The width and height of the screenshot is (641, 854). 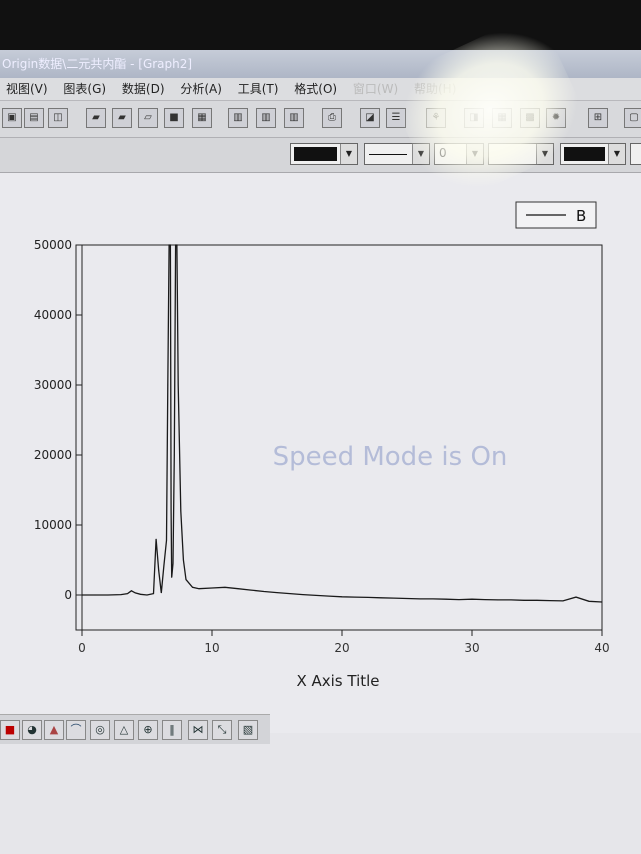 What do you see at coordinates (76, 730) in the screenshot?
I see `contour-icon: ⌒` at bounding box center [76, 730].